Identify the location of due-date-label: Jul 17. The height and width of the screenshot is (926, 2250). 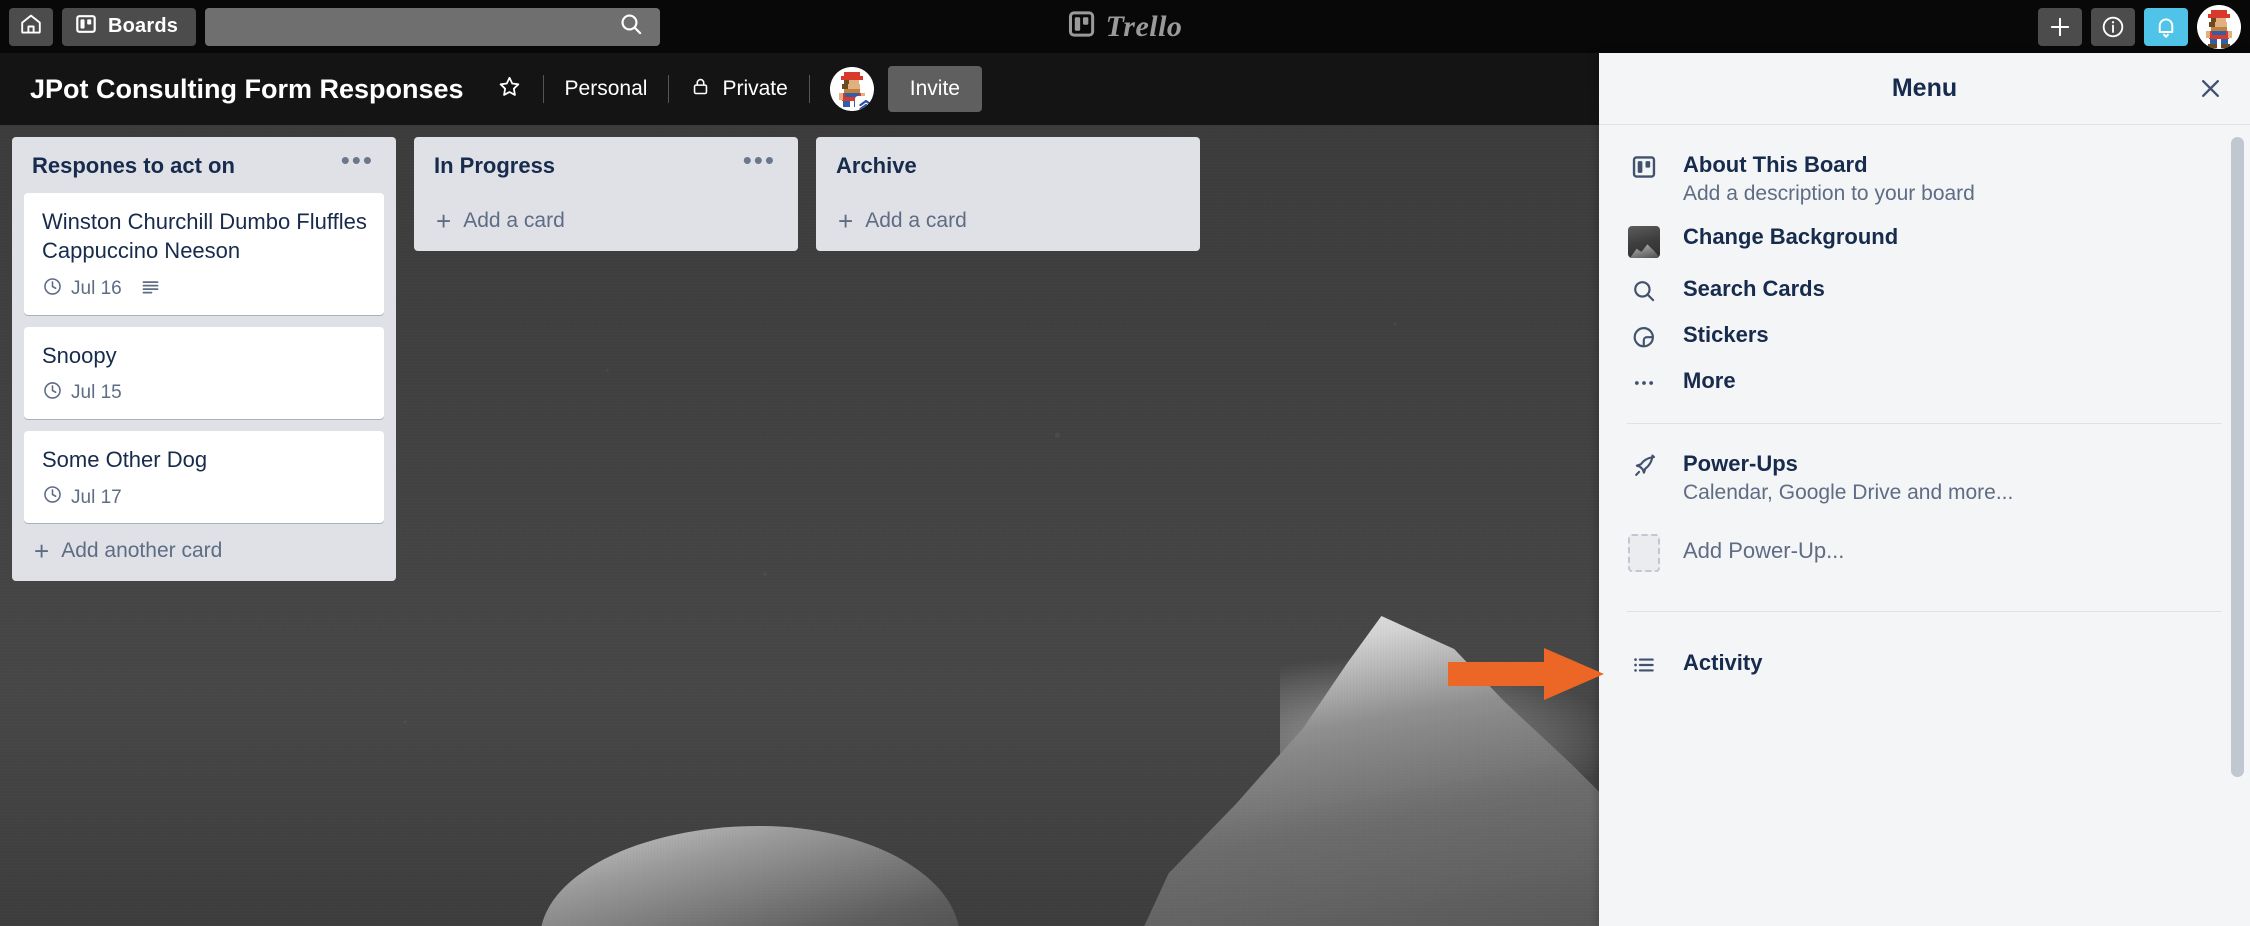
(96, 497).